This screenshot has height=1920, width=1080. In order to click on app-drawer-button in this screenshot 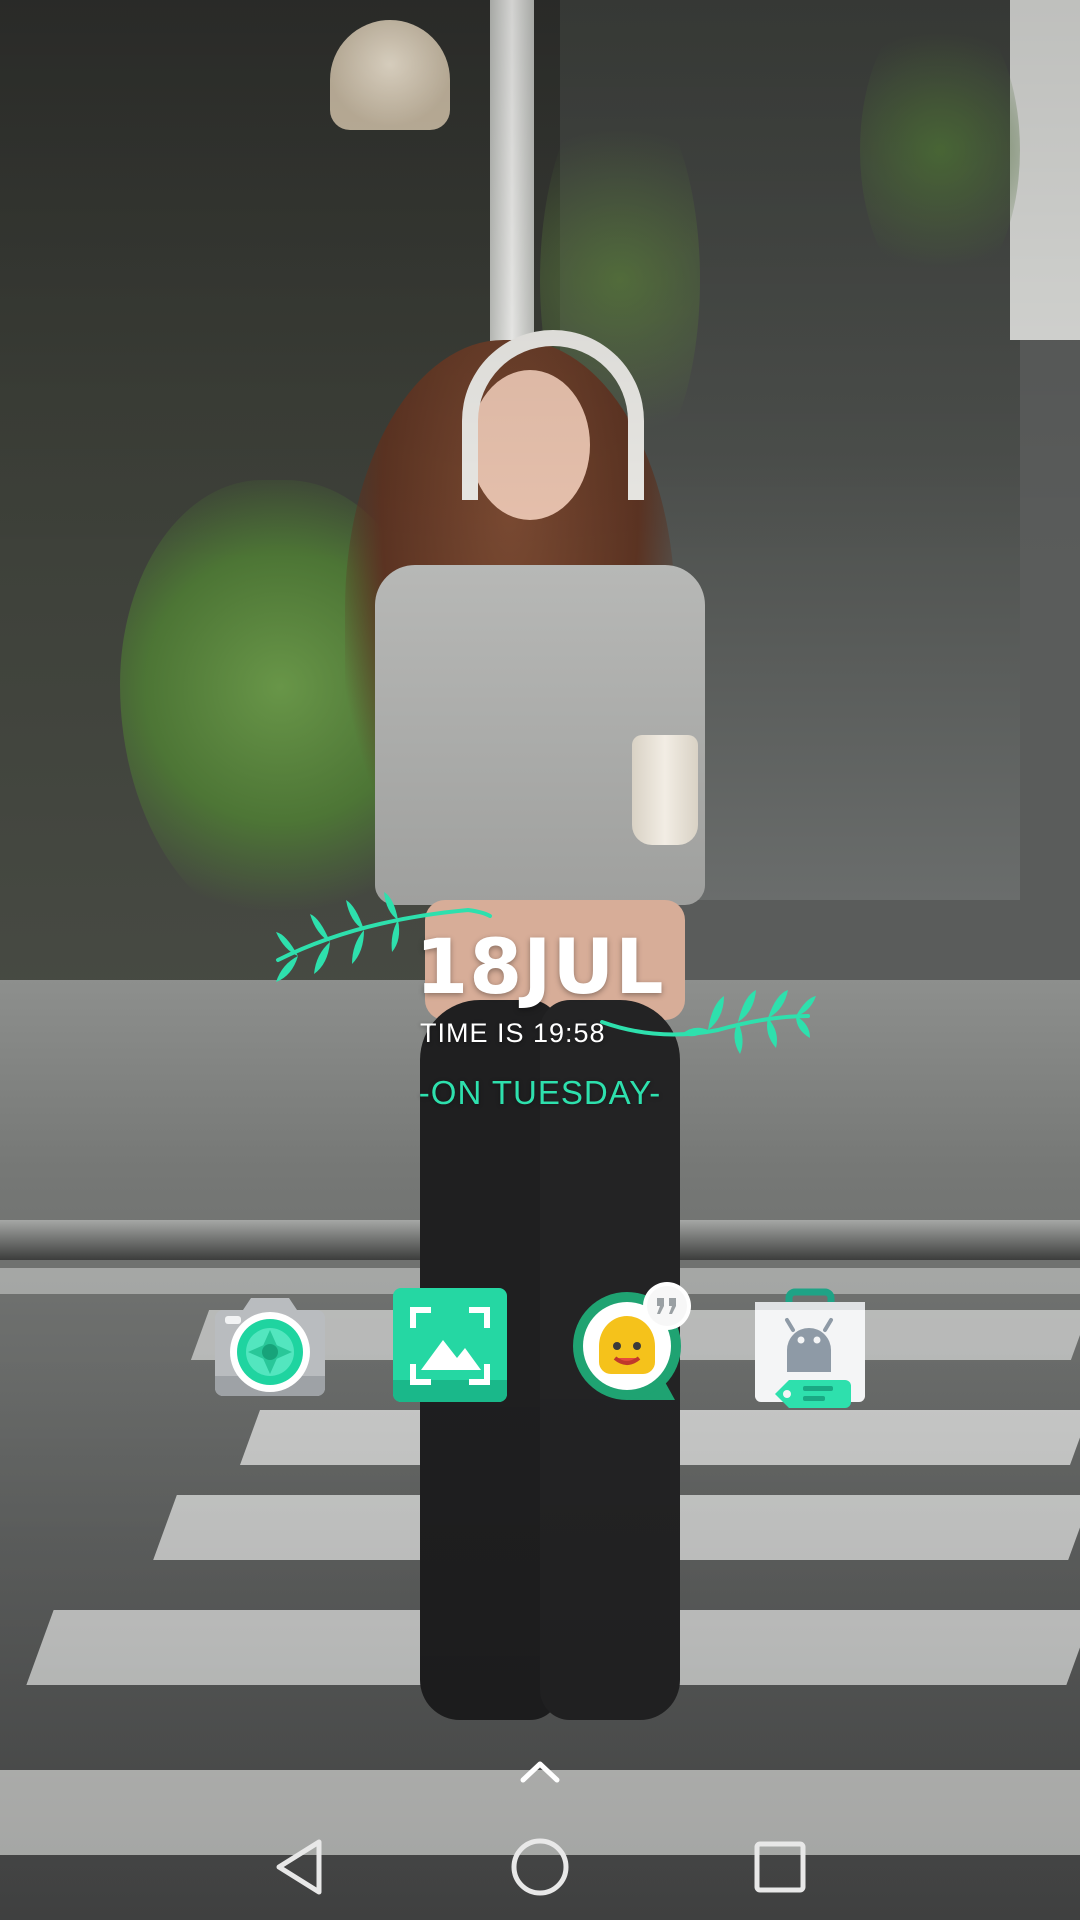, I will do `click(540, 1770)`.